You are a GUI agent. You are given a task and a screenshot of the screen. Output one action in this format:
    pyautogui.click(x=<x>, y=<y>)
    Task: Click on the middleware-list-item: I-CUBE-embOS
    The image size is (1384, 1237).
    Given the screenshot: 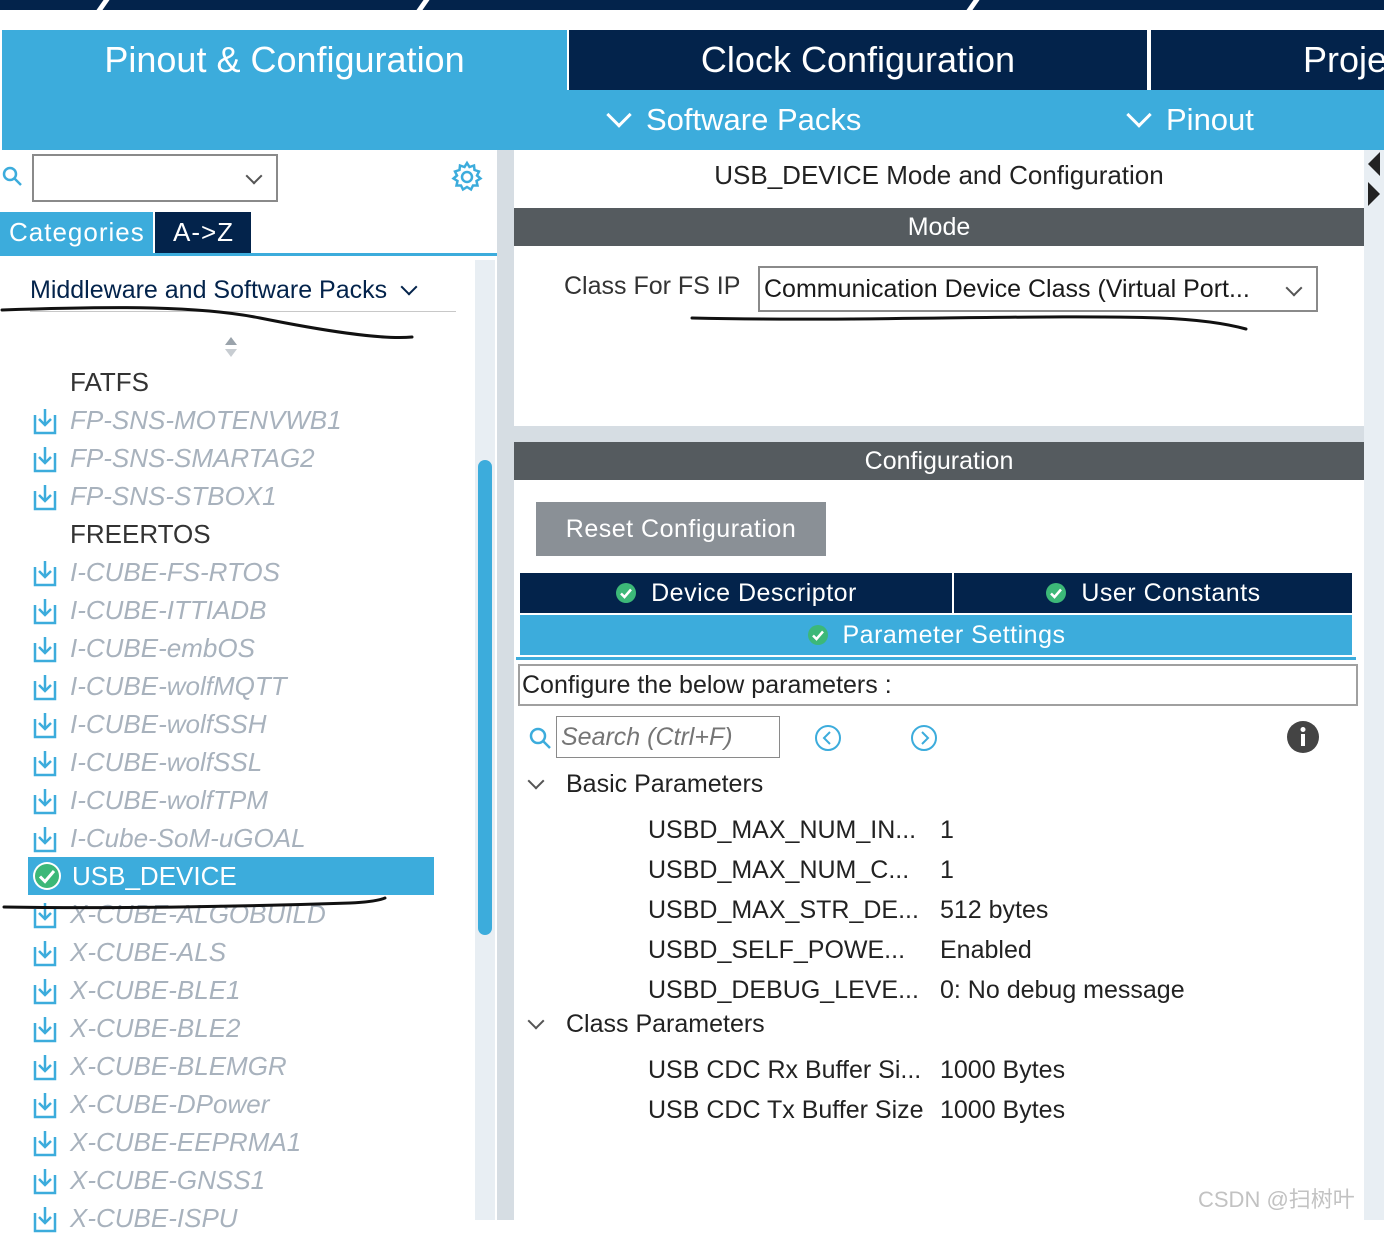 What is the action you would take?
    pyautogui.click(x=235, y=648)
    